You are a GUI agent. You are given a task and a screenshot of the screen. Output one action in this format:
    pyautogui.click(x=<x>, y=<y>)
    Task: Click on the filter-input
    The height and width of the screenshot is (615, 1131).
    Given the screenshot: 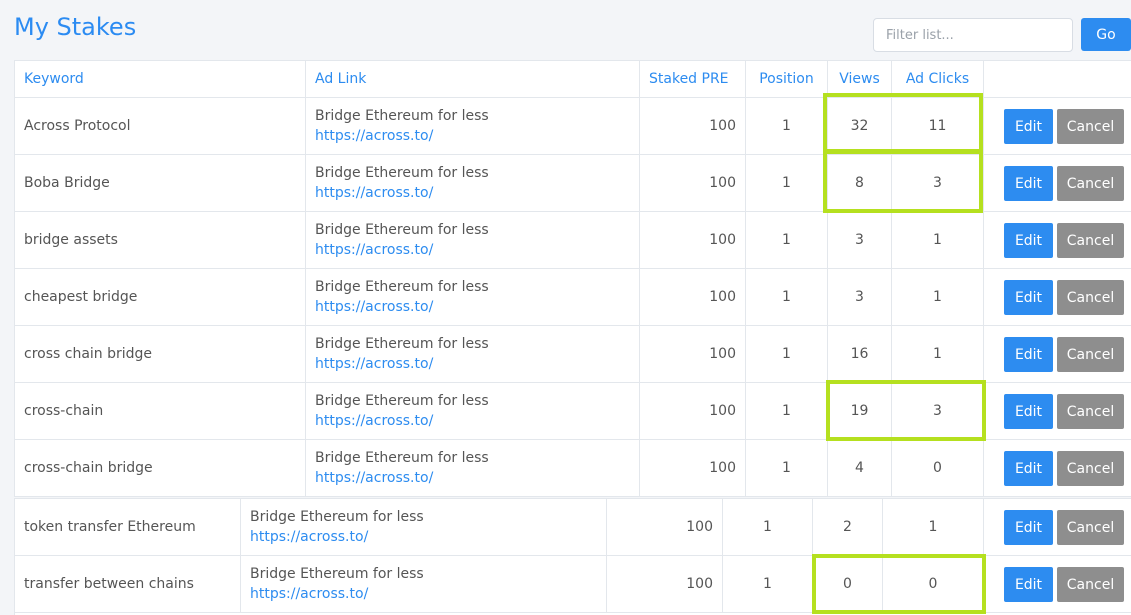 What is the action you would take?
    pyautogui.click(x=973, y=35)
    